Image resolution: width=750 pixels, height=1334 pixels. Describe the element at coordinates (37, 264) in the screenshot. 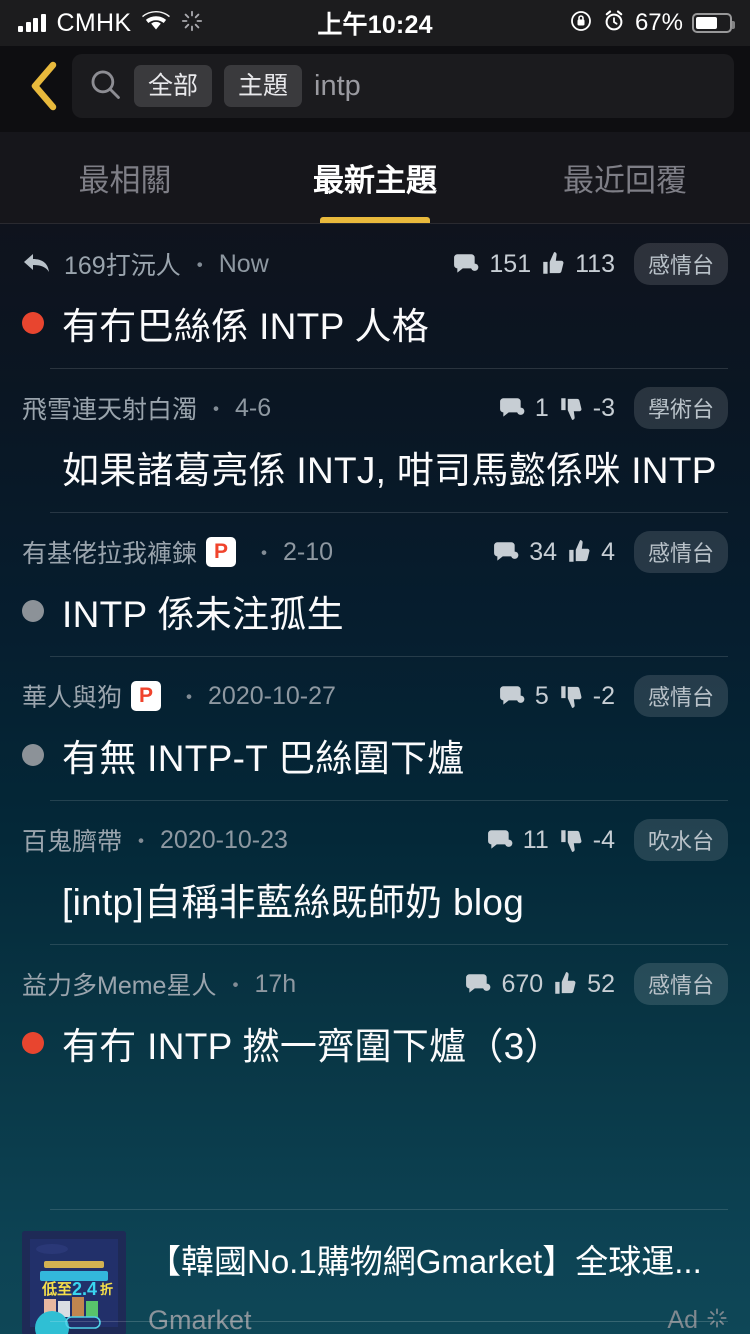

I see `reply-arrow-icon` at that location.